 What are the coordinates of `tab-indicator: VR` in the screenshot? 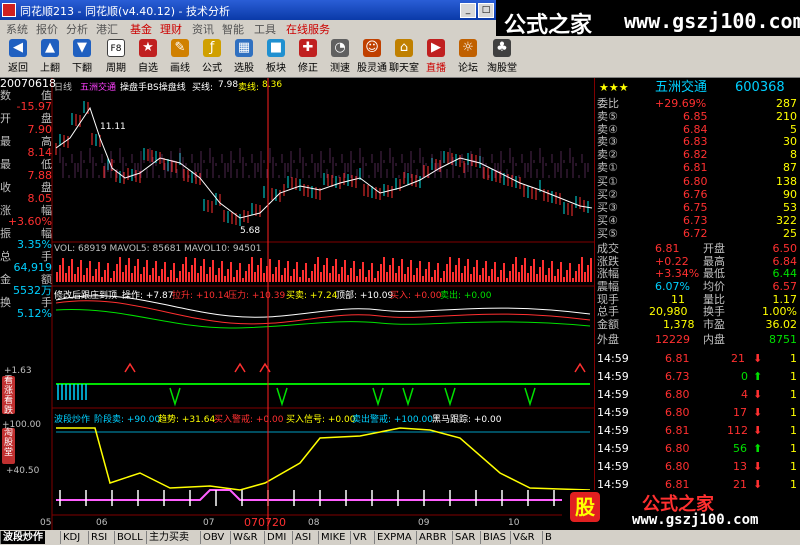 It's located at (359, 537).